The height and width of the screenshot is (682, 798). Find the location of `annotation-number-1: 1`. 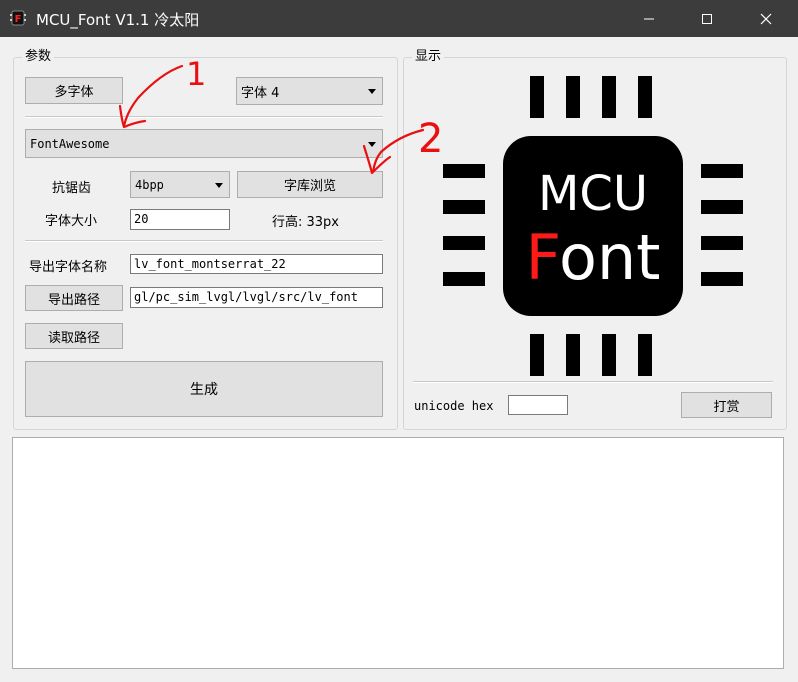

annotation-number-1: 1 is located at coordinates (196, 74).